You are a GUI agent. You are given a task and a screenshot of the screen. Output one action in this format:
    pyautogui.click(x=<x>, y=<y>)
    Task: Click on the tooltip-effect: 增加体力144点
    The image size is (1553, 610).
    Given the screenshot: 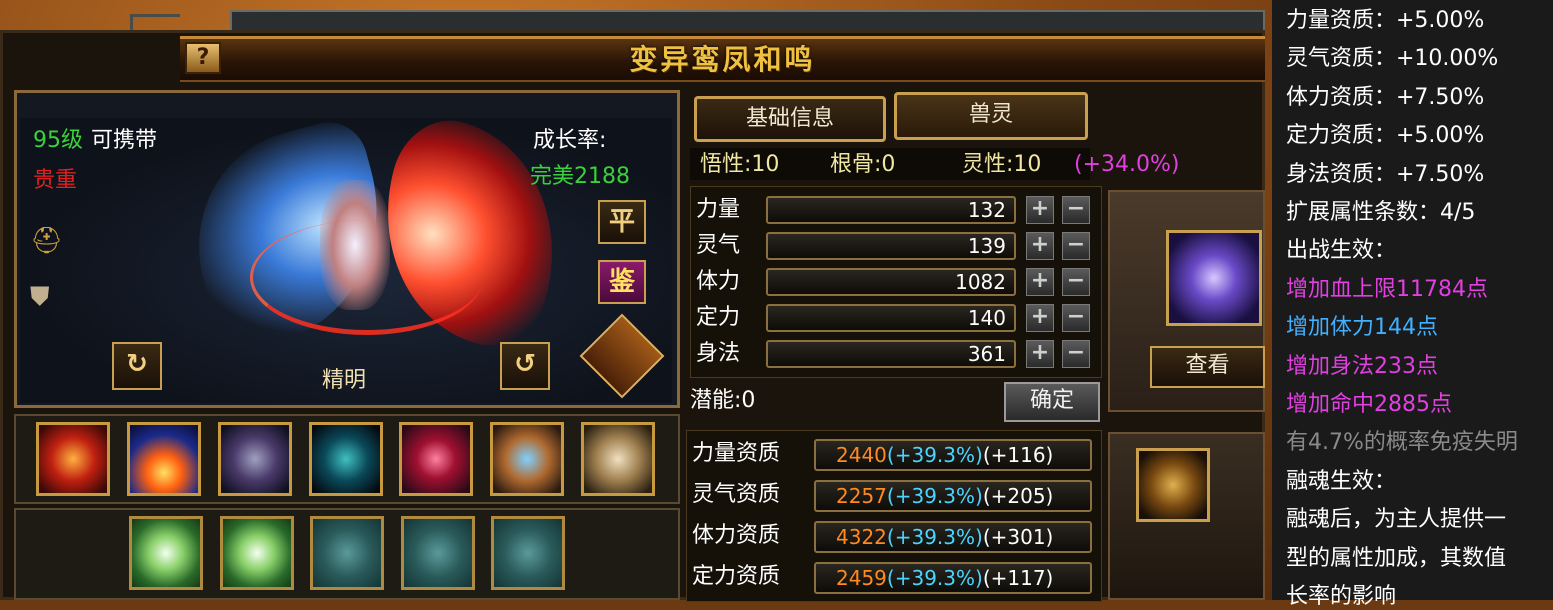 What is the action you would take?
    pyautogui.click(x=1362, y=327)
    